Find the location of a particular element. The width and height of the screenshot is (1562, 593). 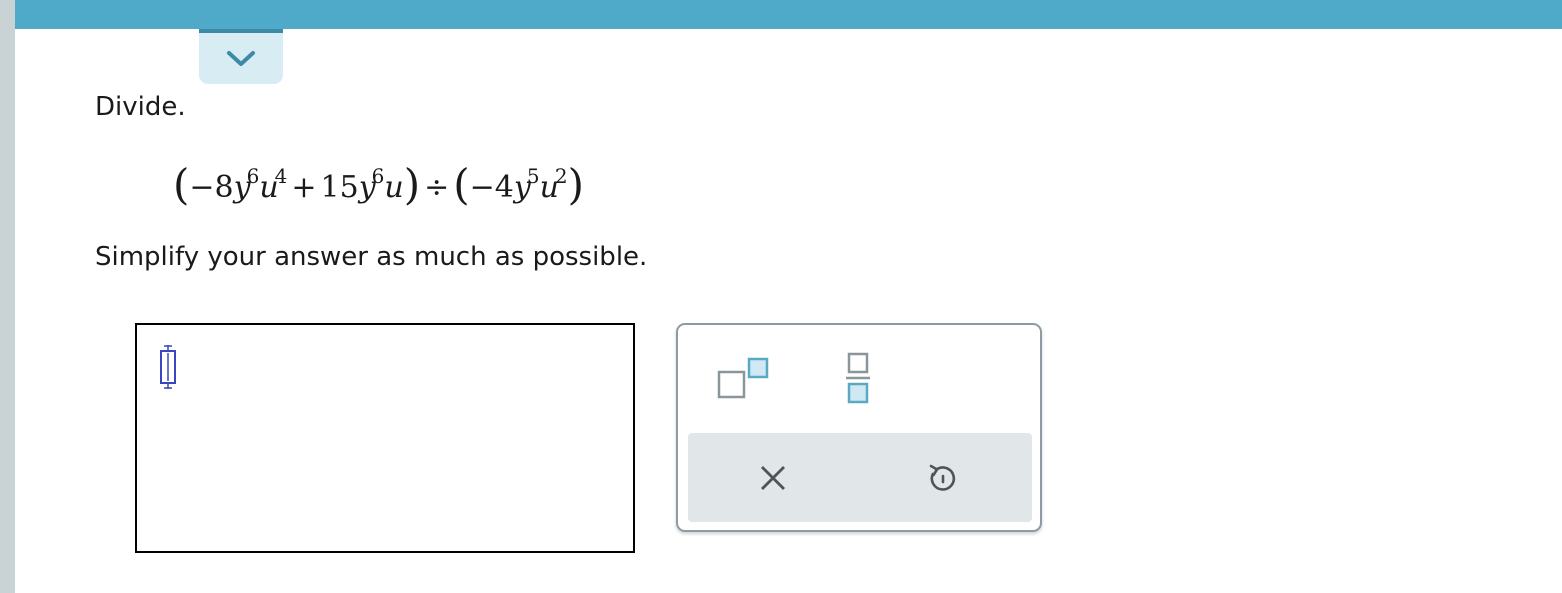

input-cursor-icon is located at coordinates (168, 367).